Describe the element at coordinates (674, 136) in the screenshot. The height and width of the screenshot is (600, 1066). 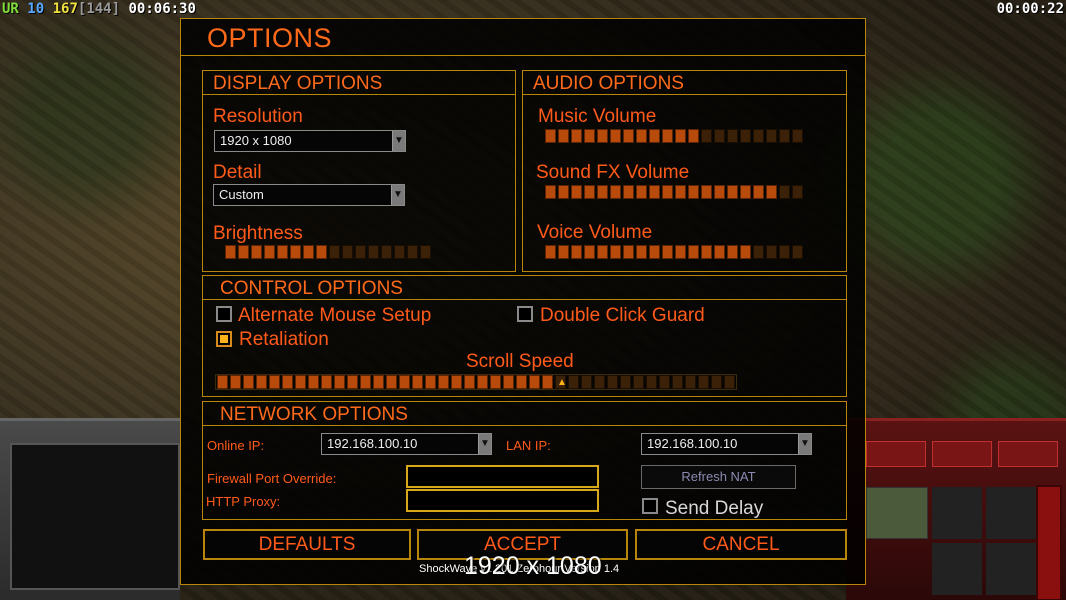
I see `music-volume-slider` at that location.